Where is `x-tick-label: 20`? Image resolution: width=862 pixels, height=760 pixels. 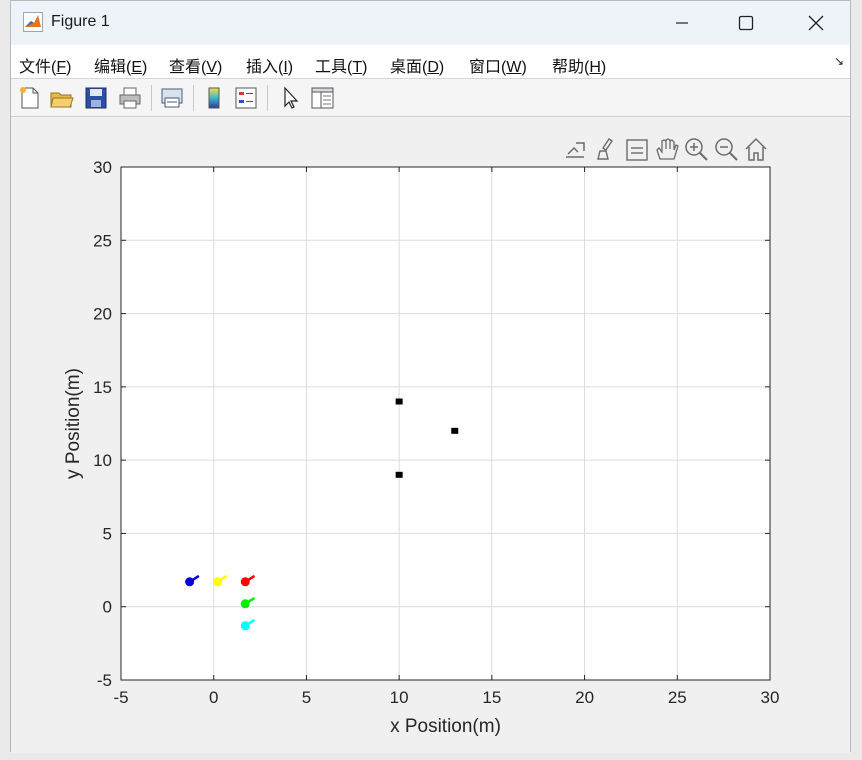
x-tick-label: 20 is located at coordinates (584, 697).